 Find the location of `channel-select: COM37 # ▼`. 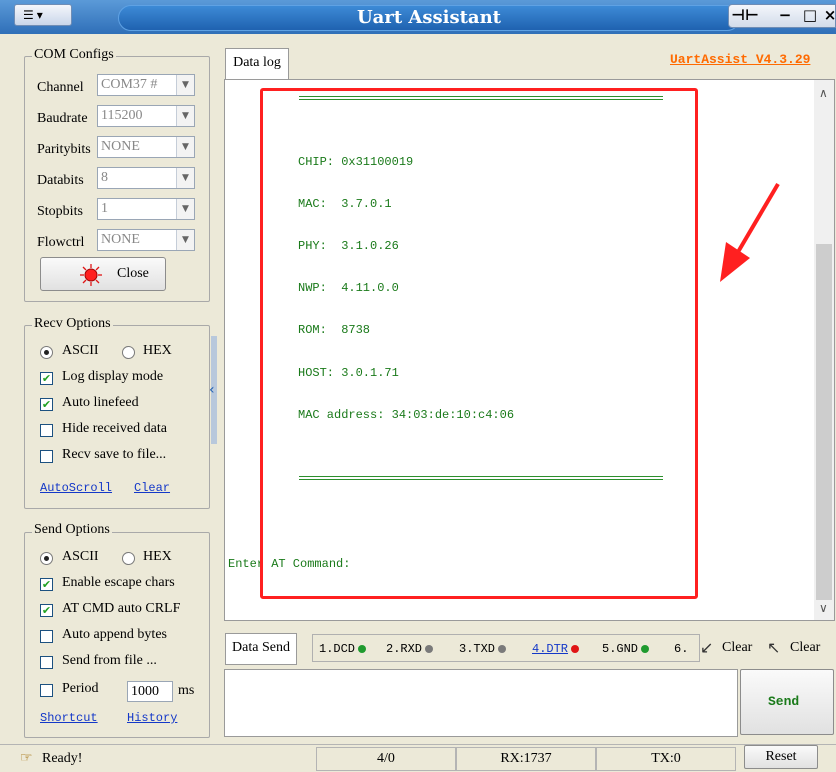

channel-select: COM37 # ▼ is located at coordinates (146, 85).